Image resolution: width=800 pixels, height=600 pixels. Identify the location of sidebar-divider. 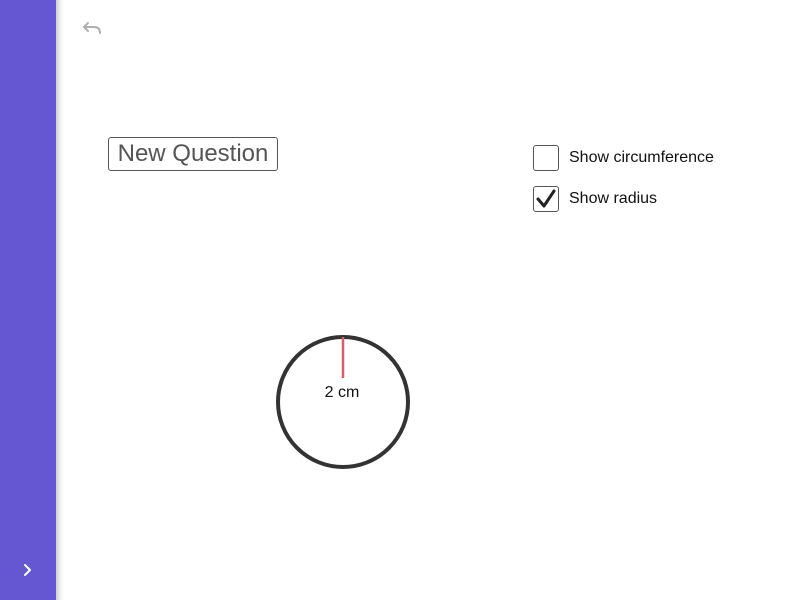
(60, 300).